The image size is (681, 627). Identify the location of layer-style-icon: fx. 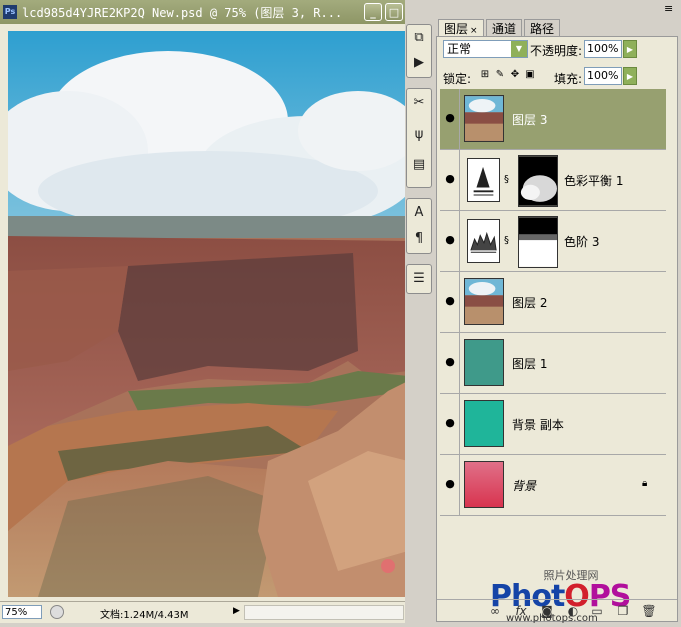
(521, 611).